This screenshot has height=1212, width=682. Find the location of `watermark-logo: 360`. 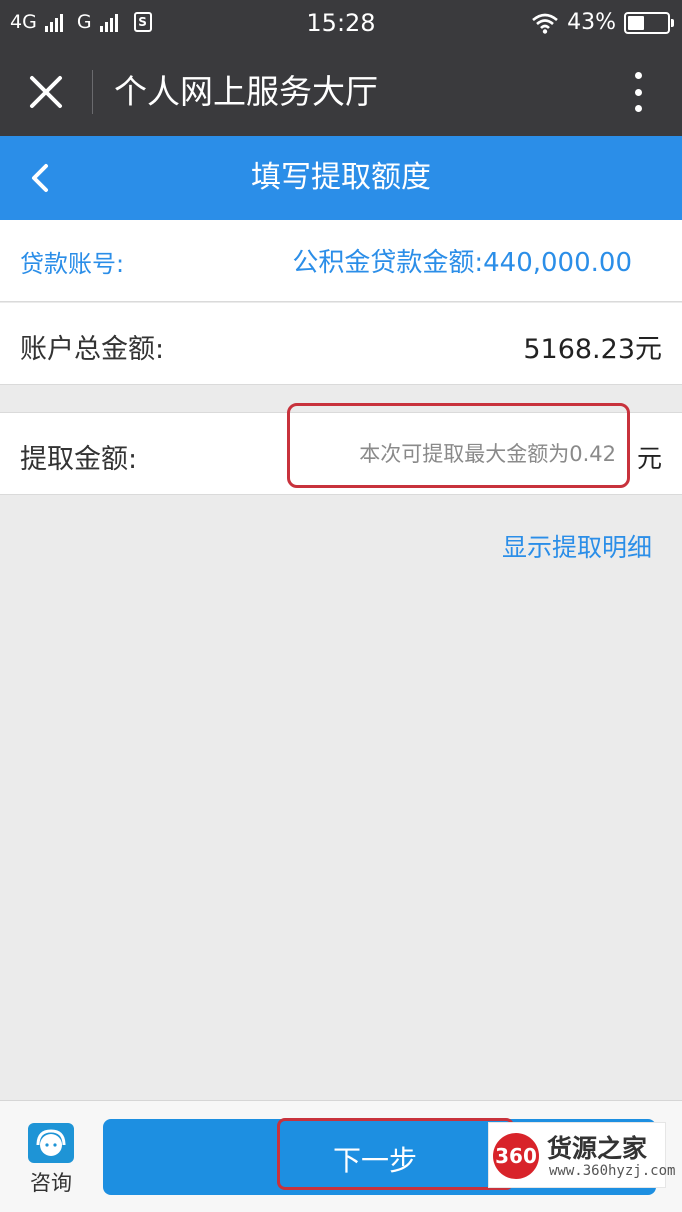

watermark-logo: 360 is located at coordinates (516, 1156).